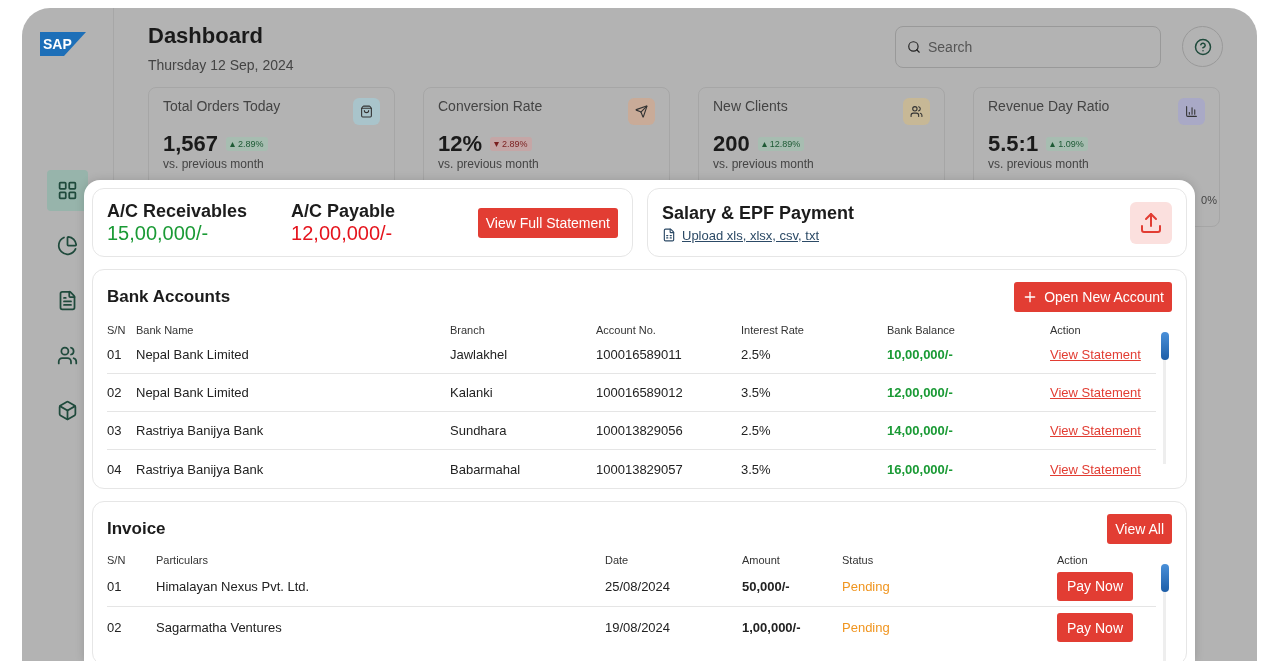 The image size is (1279, 661). What do you see at coordinates (158, 233) in the screenshot?
I see `receivables-amount: 15,00,000/-` at bounding box center [158, 233].